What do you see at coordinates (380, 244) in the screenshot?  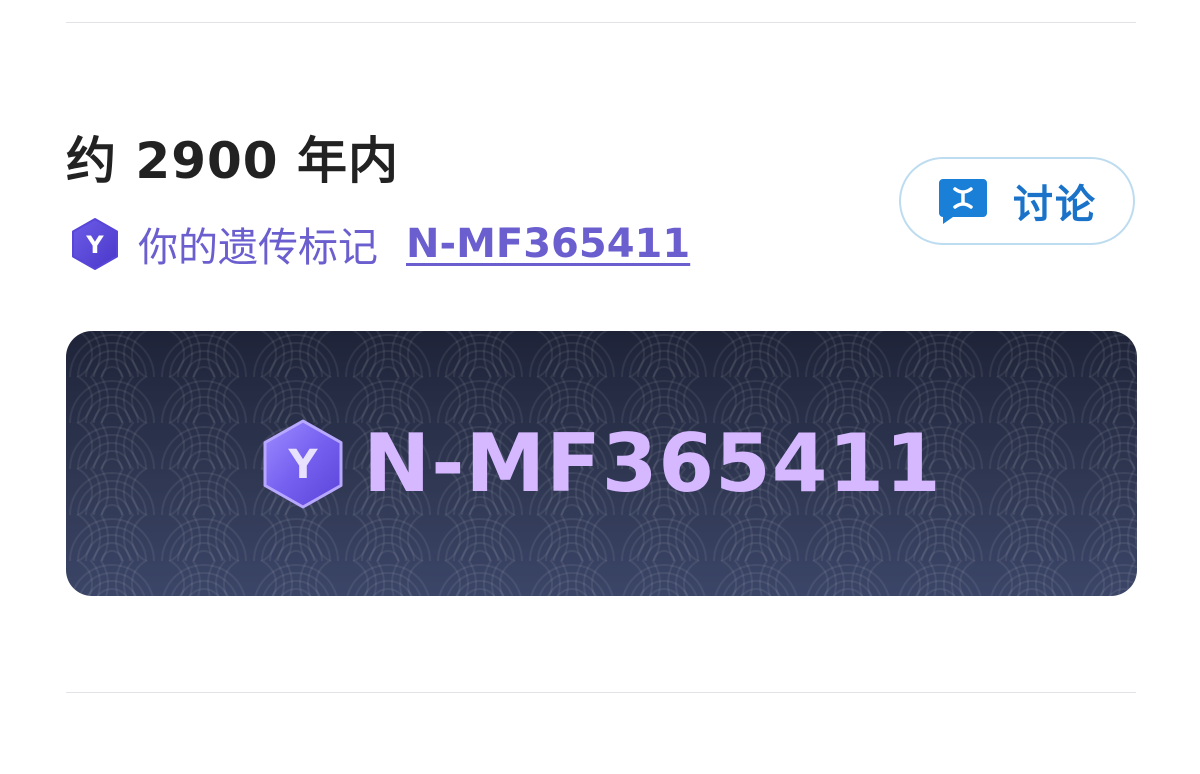 I see `genetic-marker-row: Y 你的遗传标记 N-MF365411` at bounding box center [380, 244].